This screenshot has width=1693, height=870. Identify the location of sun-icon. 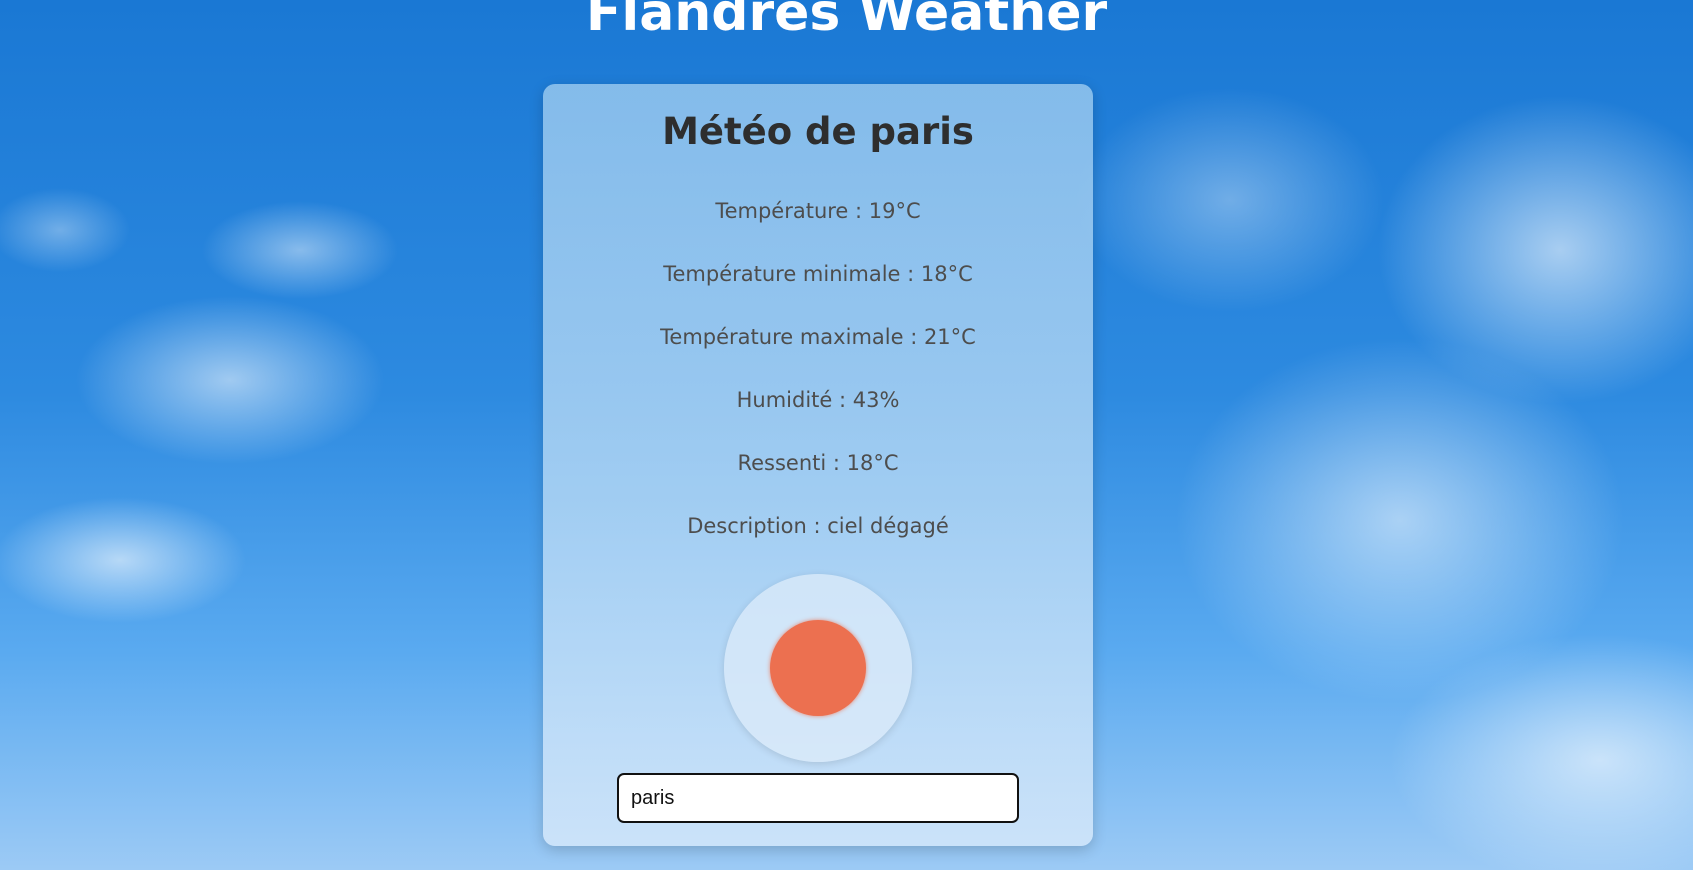
(818, 668).